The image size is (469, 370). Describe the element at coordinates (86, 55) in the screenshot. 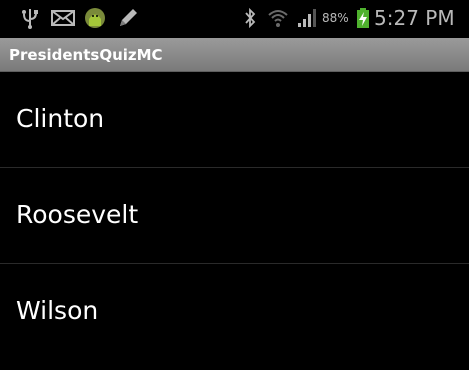

I see `app-title: PresidentsQuizMC` at that location.